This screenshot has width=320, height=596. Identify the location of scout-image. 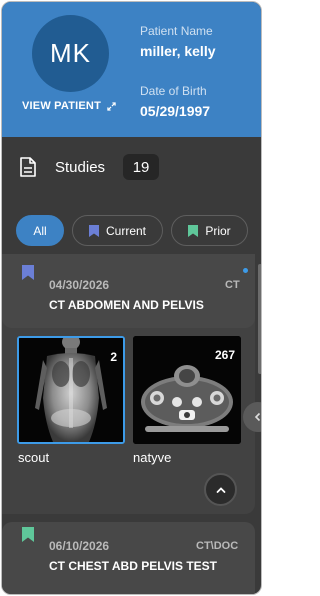
(71, 390).